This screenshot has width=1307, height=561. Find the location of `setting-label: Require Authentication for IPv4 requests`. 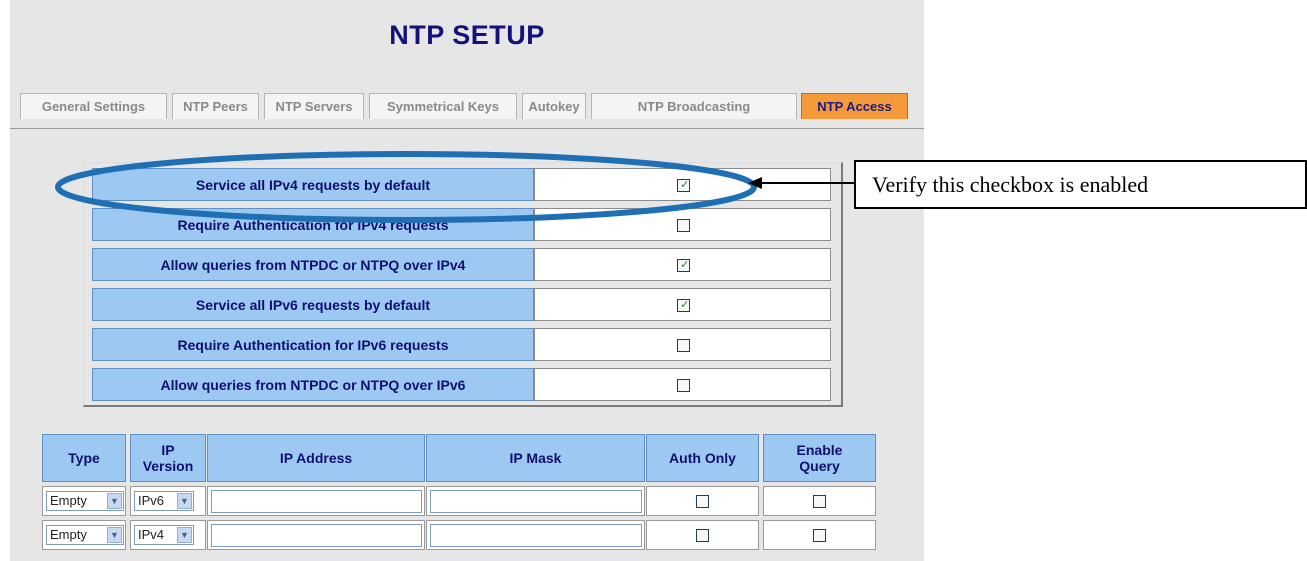

setting-label: Require Authentication for IPv4 requests is located at coordinates (313, 224).